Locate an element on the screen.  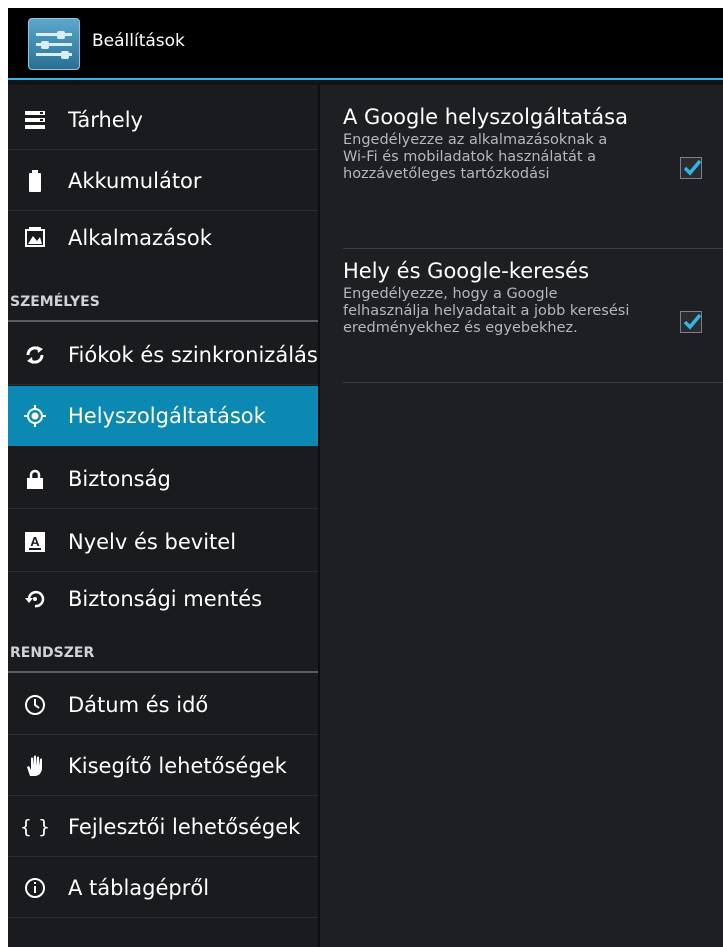
sidebar-item-language-input: A Nyelv és bevitel is located at coordinates (163, 542).